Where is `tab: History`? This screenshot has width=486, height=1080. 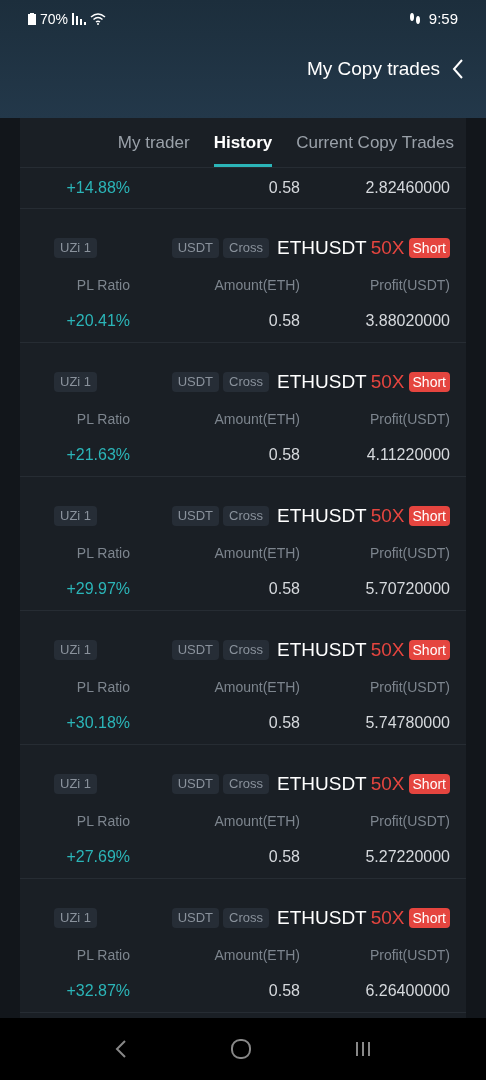 tab: History is located at coordinates (243, 148).